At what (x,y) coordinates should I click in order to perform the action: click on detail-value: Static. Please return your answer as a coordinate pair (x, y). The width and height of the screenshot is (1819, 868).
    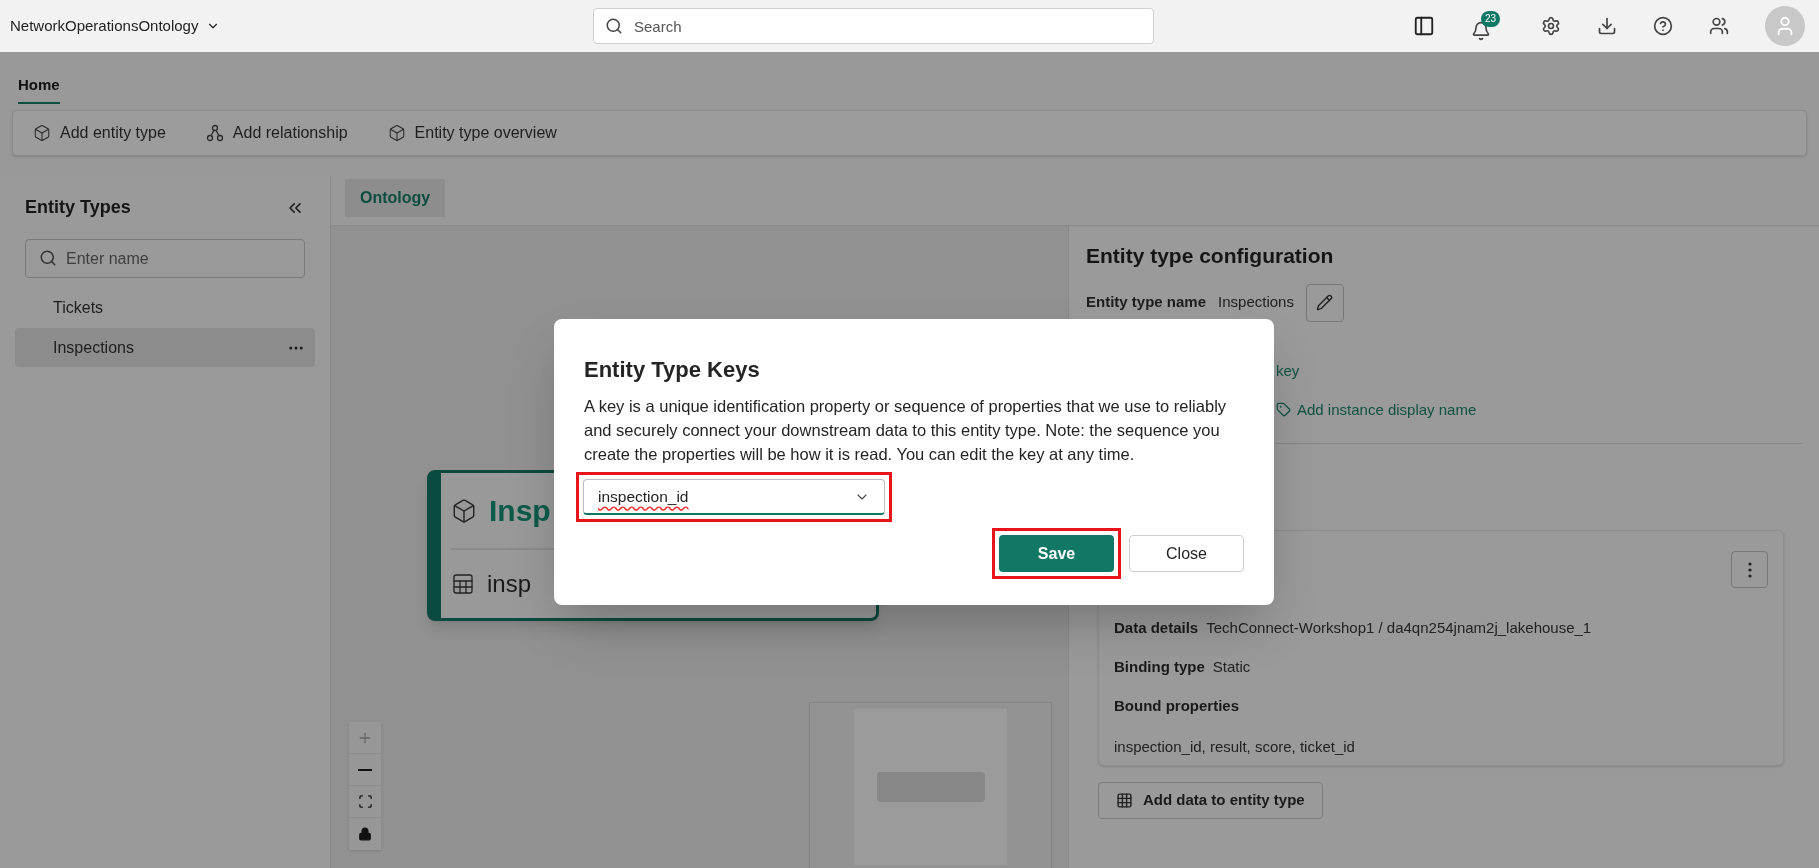
    Looking at the image, I should click on (1231, 667).